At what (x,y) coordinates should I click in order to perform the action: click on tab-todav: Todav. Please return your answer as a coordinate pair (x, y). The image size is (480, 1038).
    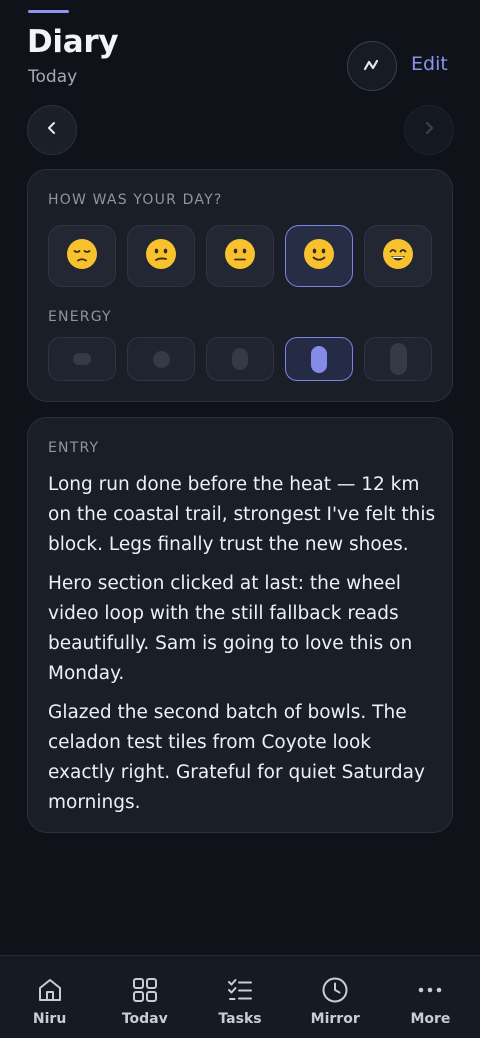
    Looking at the image, I should click on (144, 991).